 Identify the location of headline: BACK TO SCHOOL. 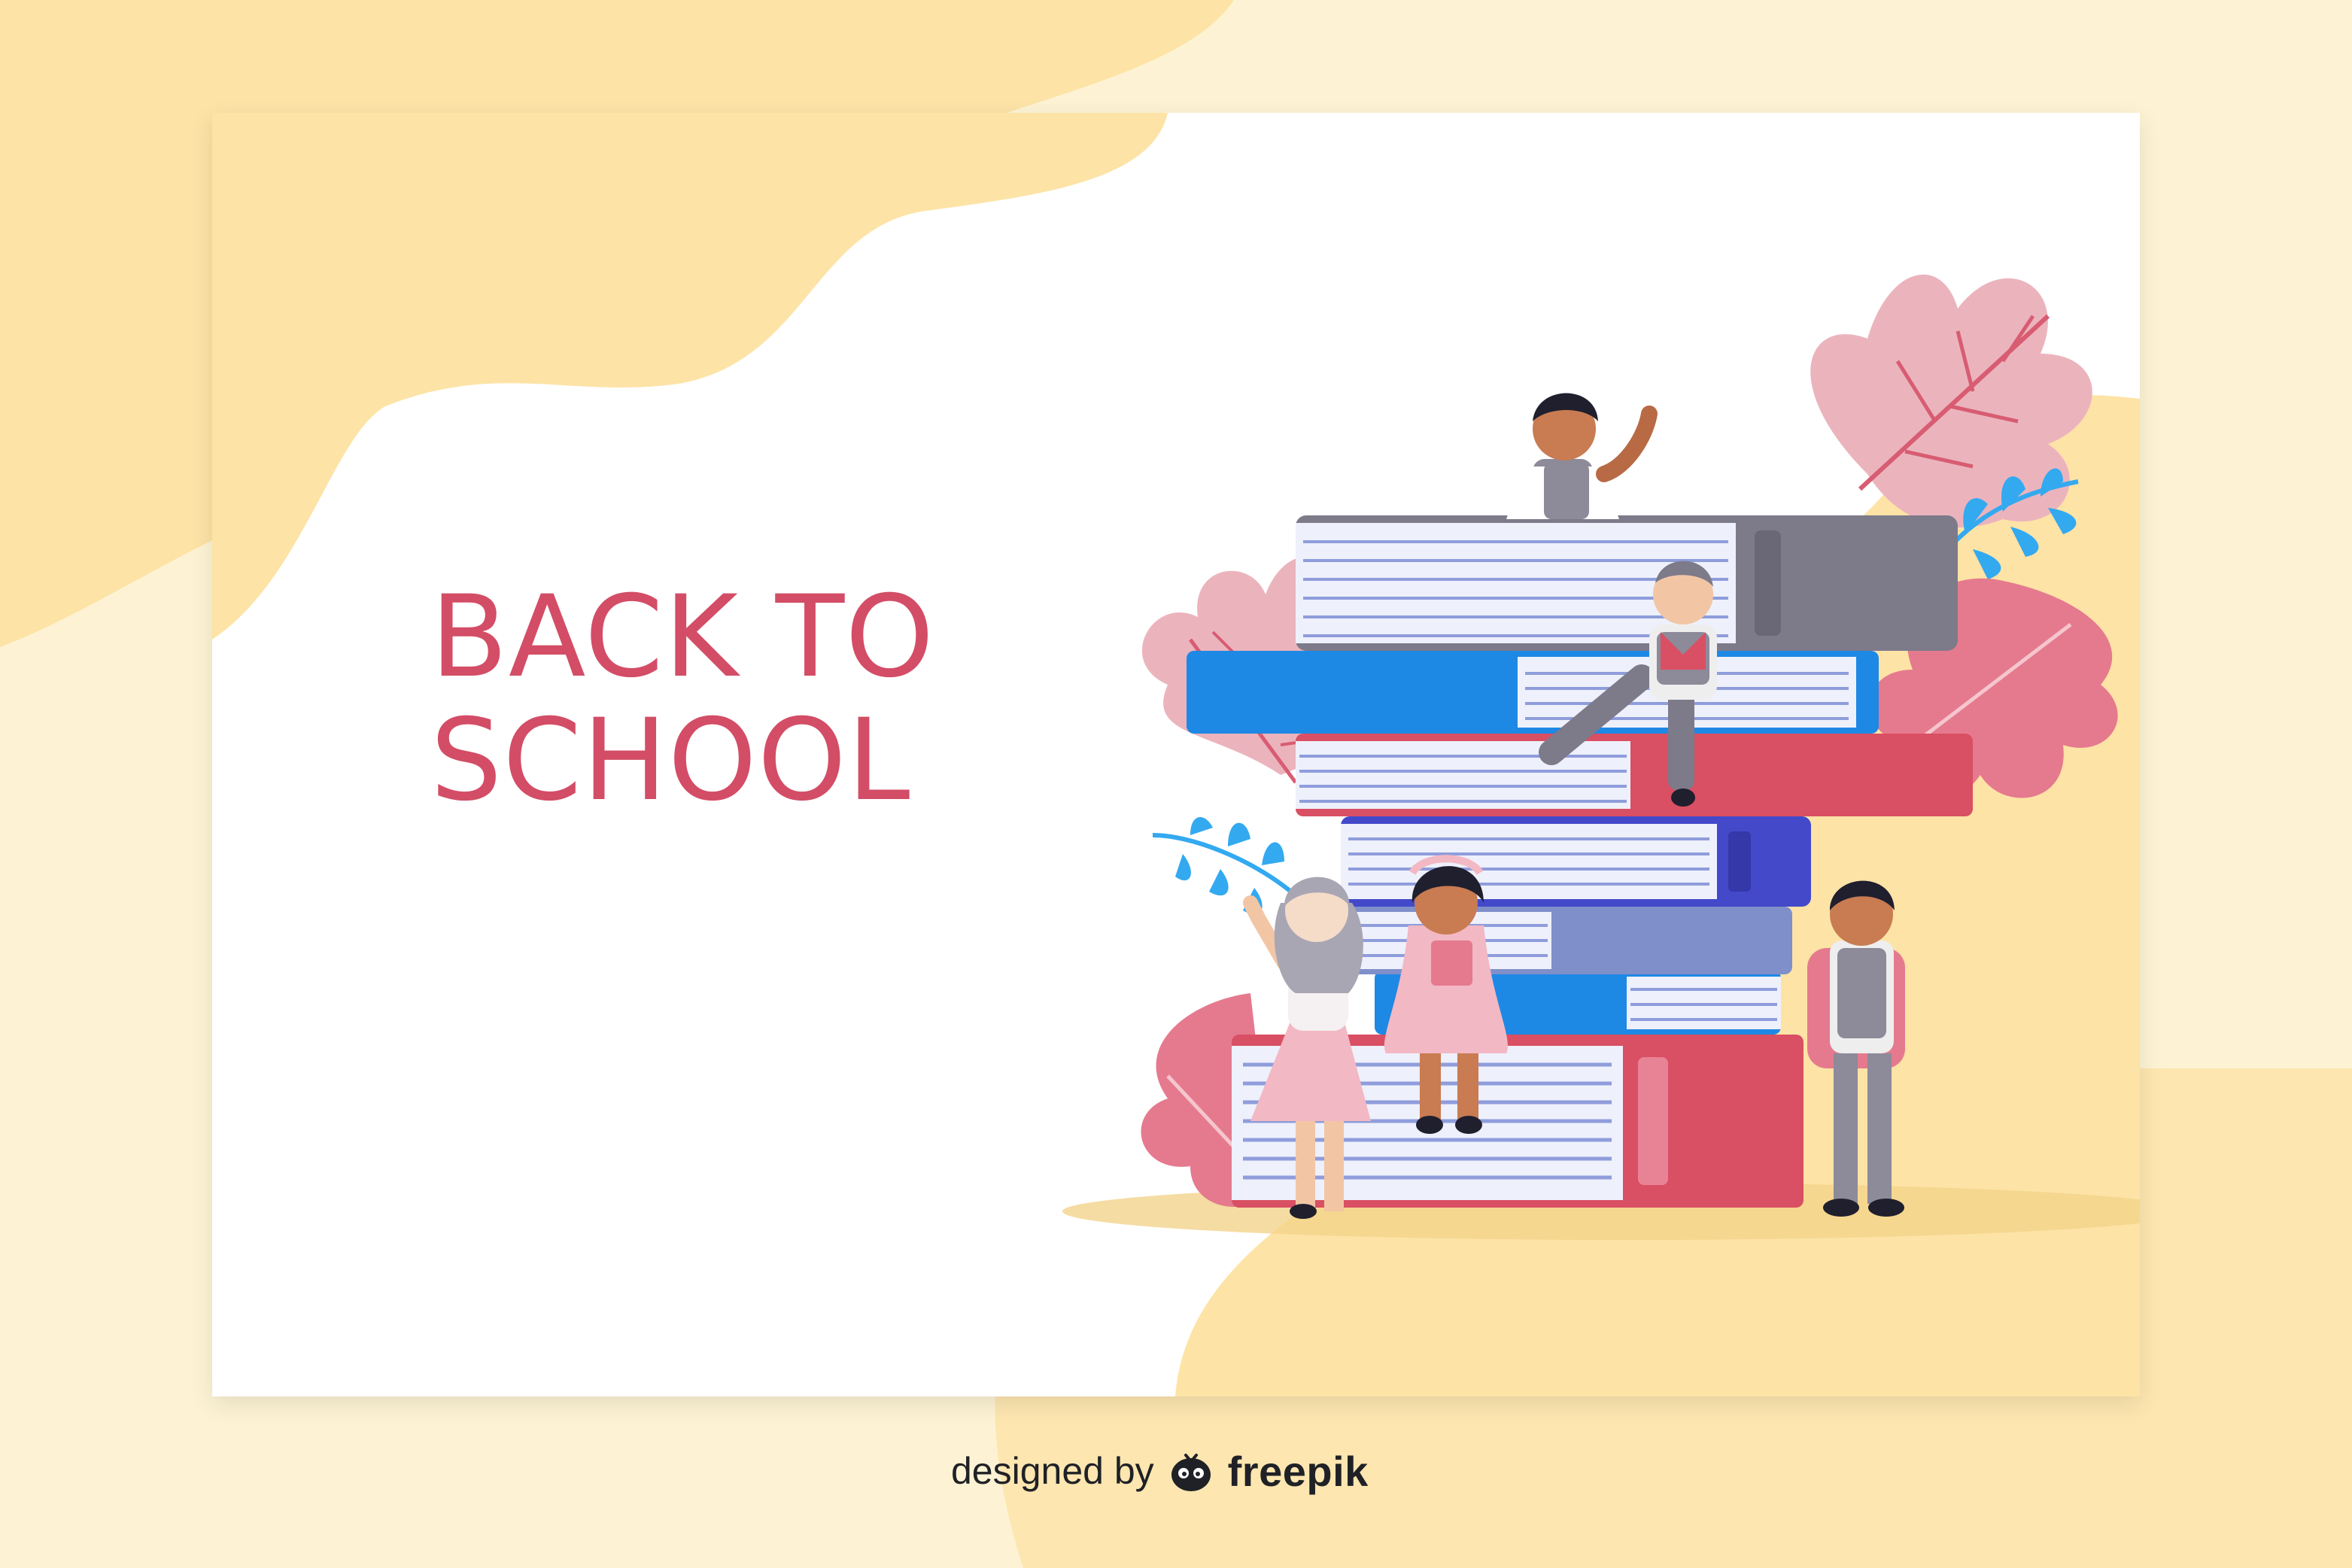
(769, 699).